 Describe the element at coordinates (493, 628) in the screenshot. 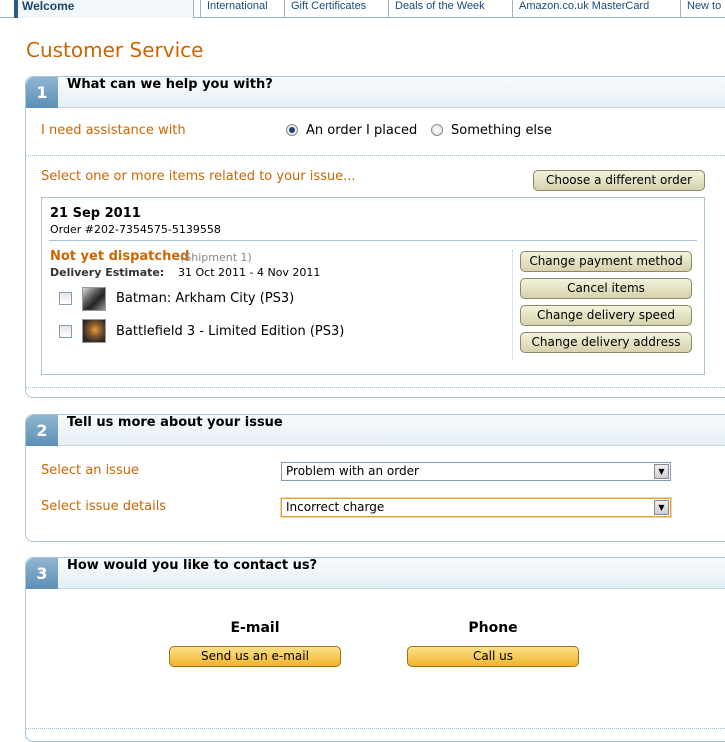

I see `phone-heading: Phone` at that location.